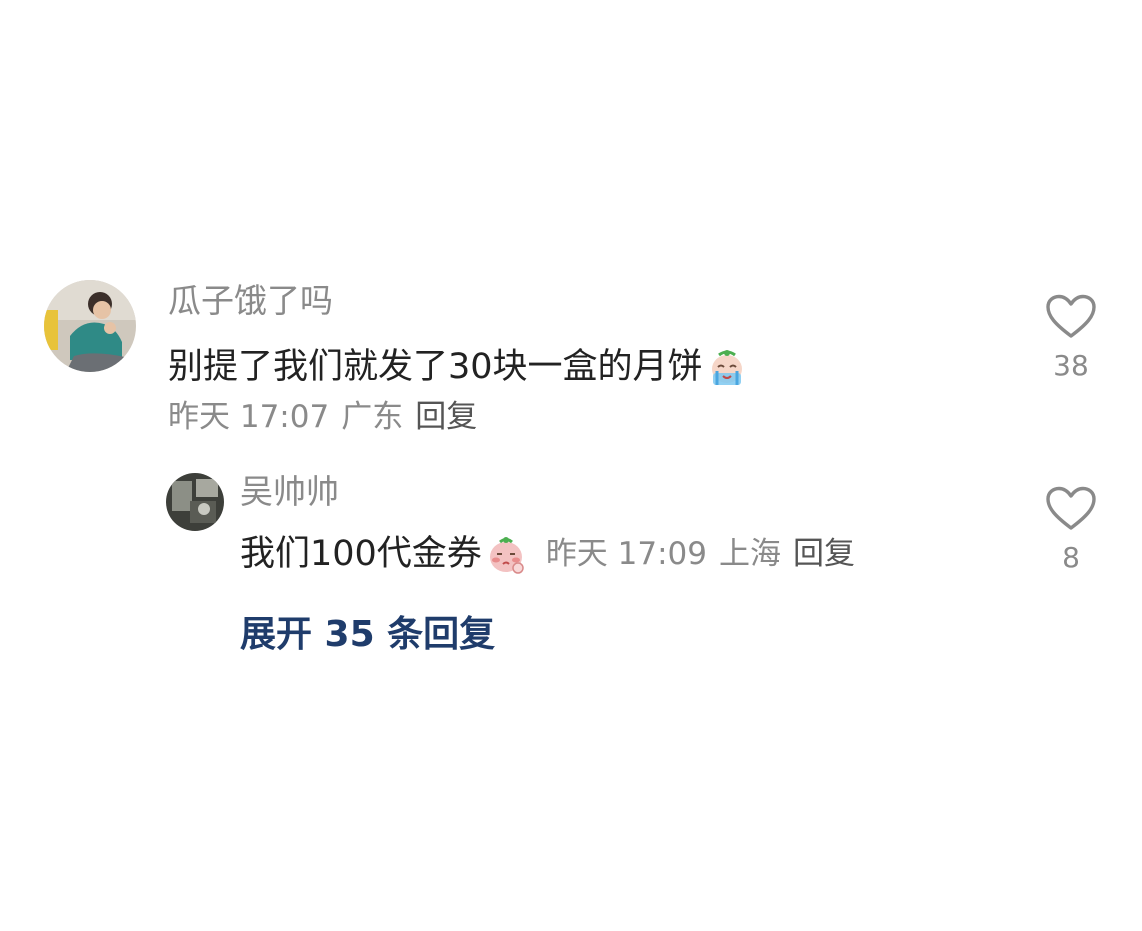  What do you see at coordinates (372, 417) in the screenshot?
I see `comment-location: 广东` at bounding box center [372, 417].